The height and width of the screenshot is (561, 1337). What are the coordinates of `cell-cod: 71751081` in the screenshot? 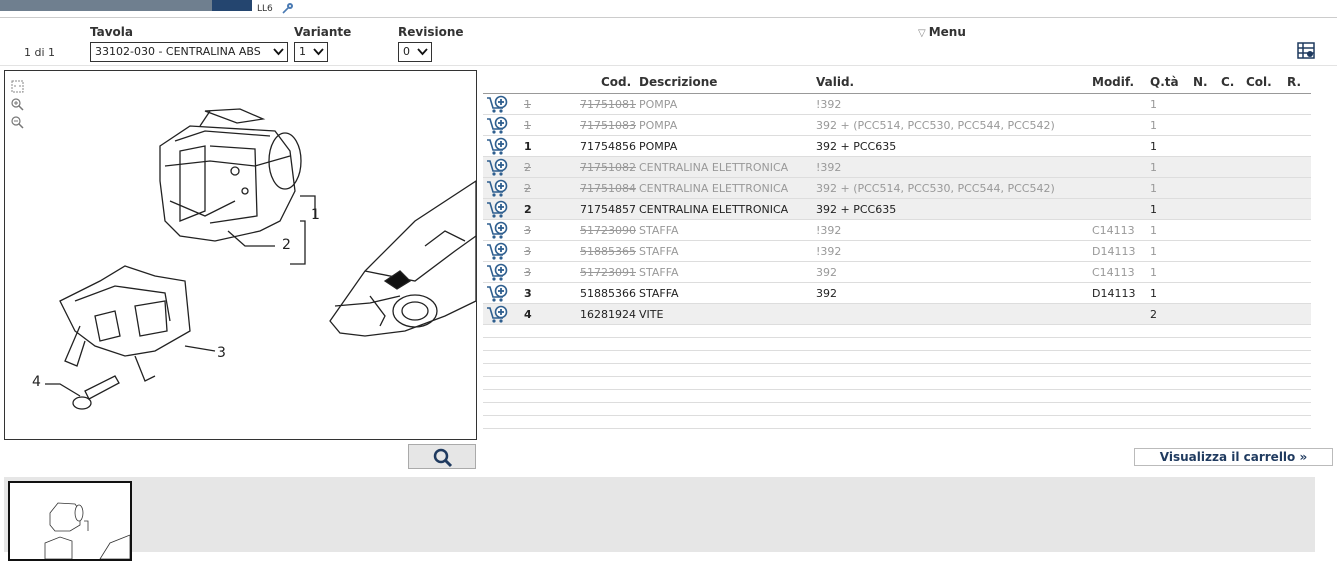 It's located at (608, 104).